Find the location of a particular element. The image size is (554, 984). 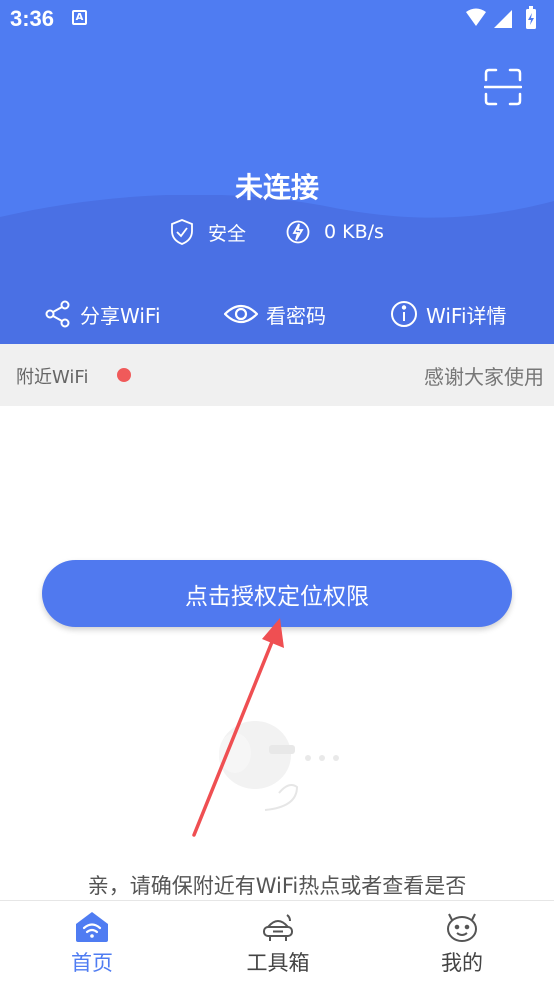

speed-icon is located at coordinates (298, 232).